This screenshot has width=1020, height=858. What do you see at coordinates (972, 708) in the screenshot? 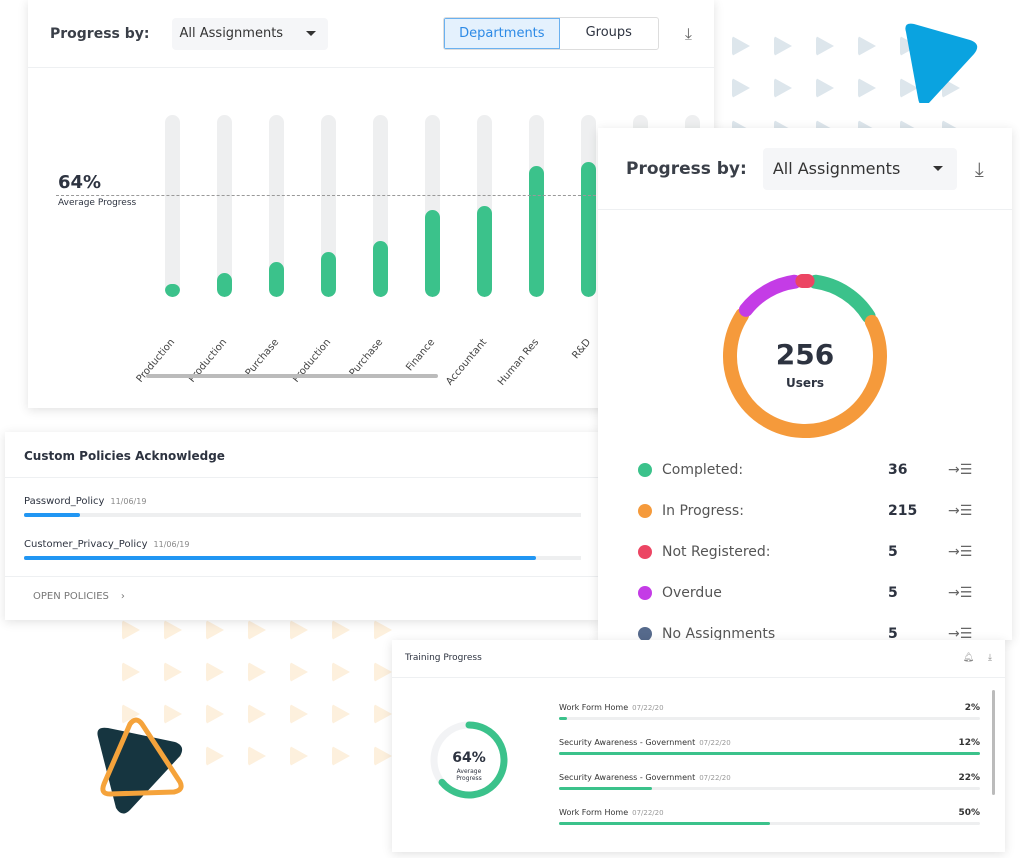
I see `training-percent: 2%` at bounding box center [972, 708].